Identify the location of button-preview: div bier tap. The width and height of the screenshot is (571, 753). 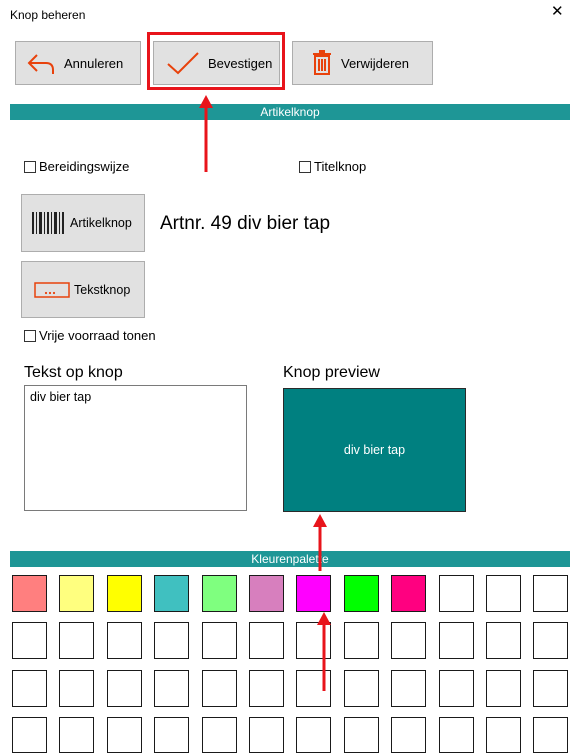
(374, 450).